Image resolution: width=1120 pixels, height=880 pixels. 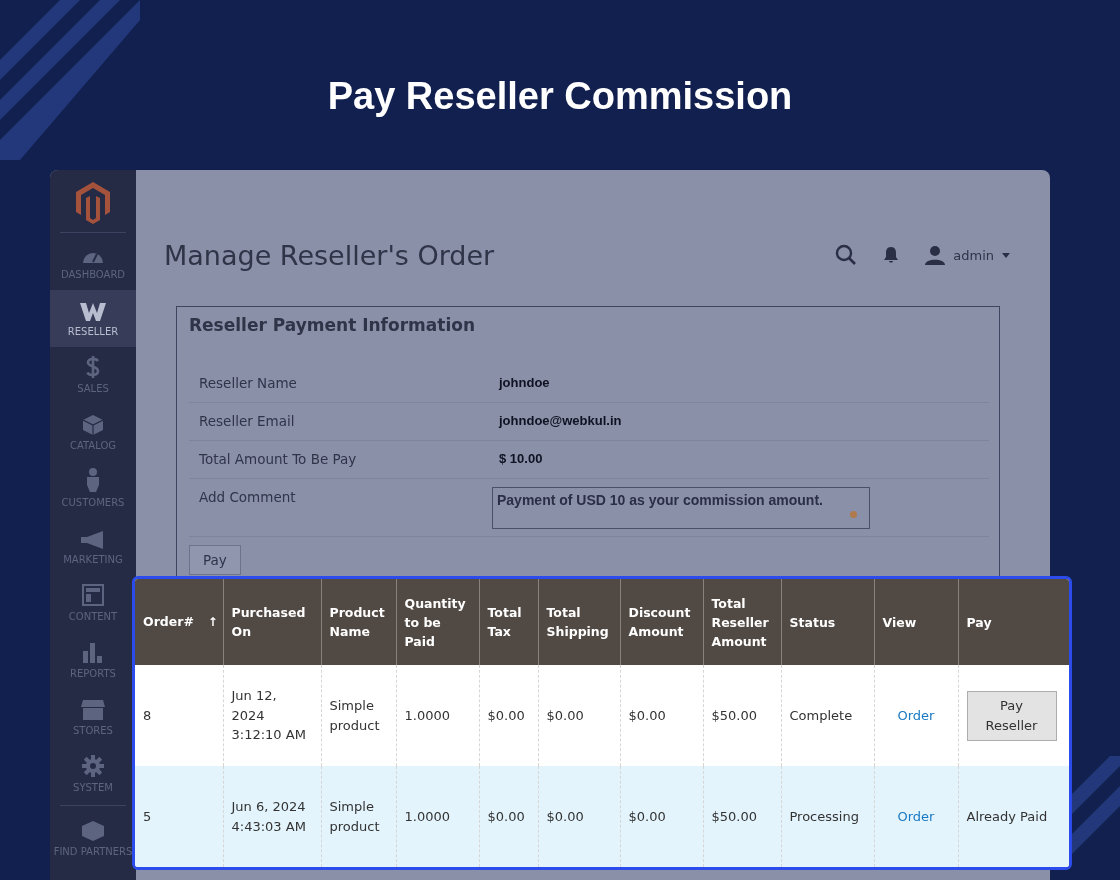 I want to click on megaphone-icon, so click(x=93, y=540).